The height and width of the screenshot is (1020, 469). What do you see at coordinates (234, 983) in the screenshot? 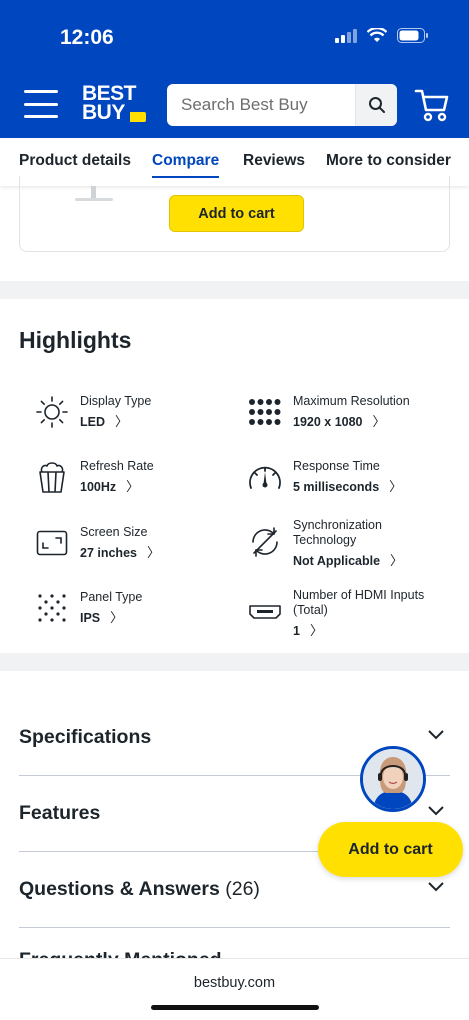
I see `browser-url: bestbuy.com` at bounding box center [234, 983].